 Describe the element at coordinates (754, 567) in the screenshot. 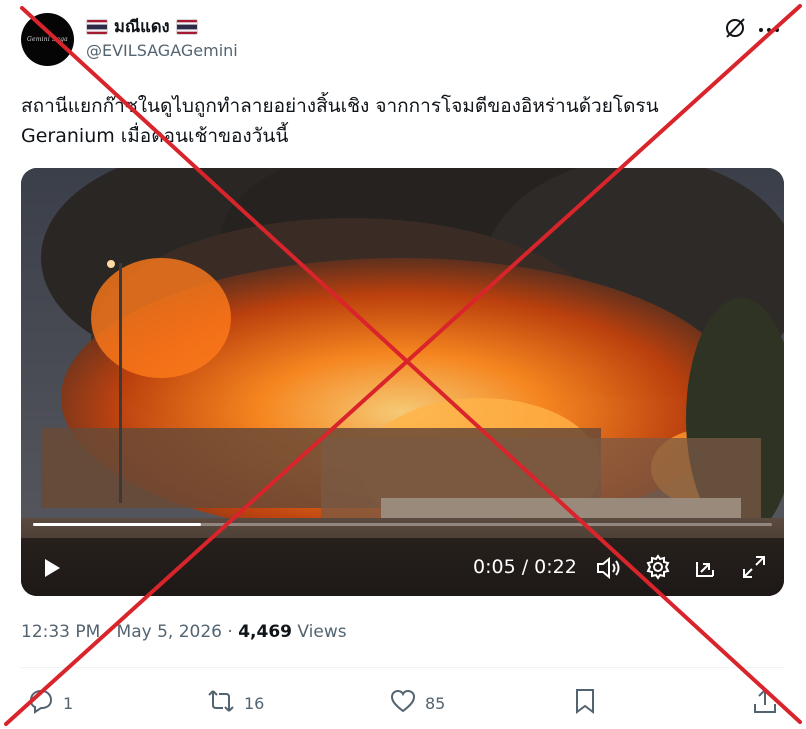

I see `fullscreen-icon` at that location.